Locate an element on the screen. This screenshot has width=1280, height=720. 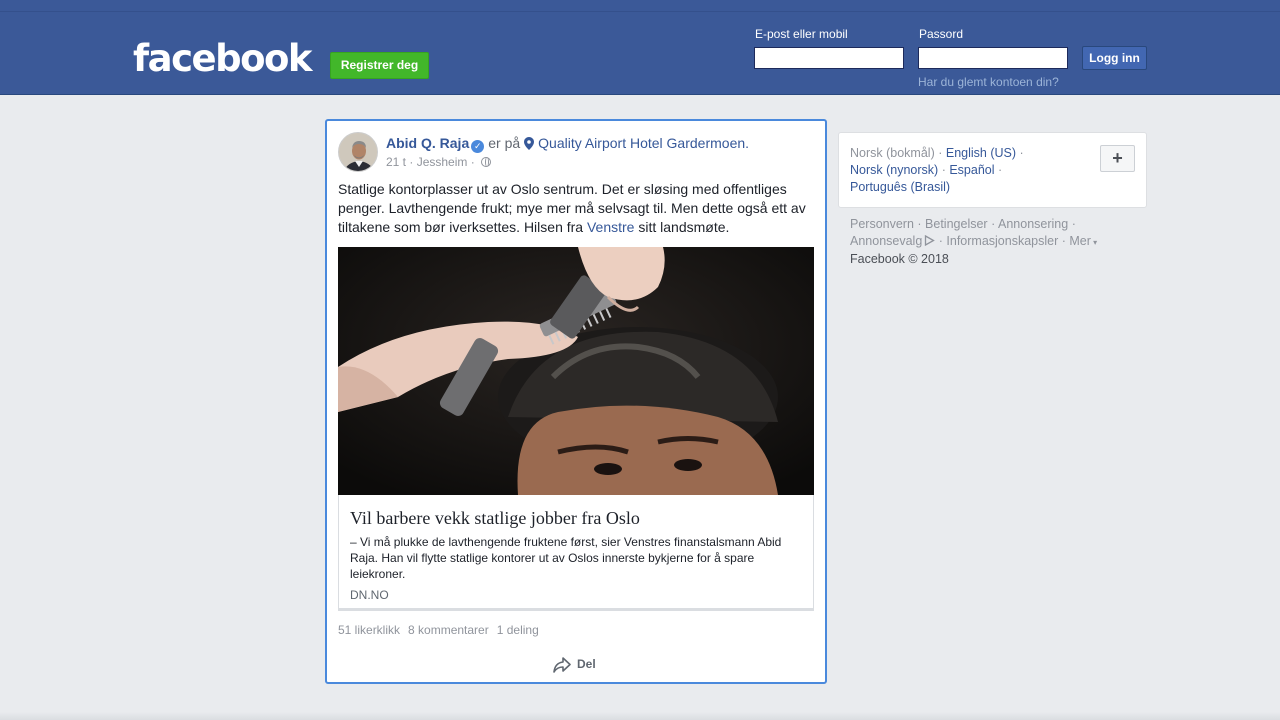
shares-count: 1 deling is located at coordinates (518, 630).